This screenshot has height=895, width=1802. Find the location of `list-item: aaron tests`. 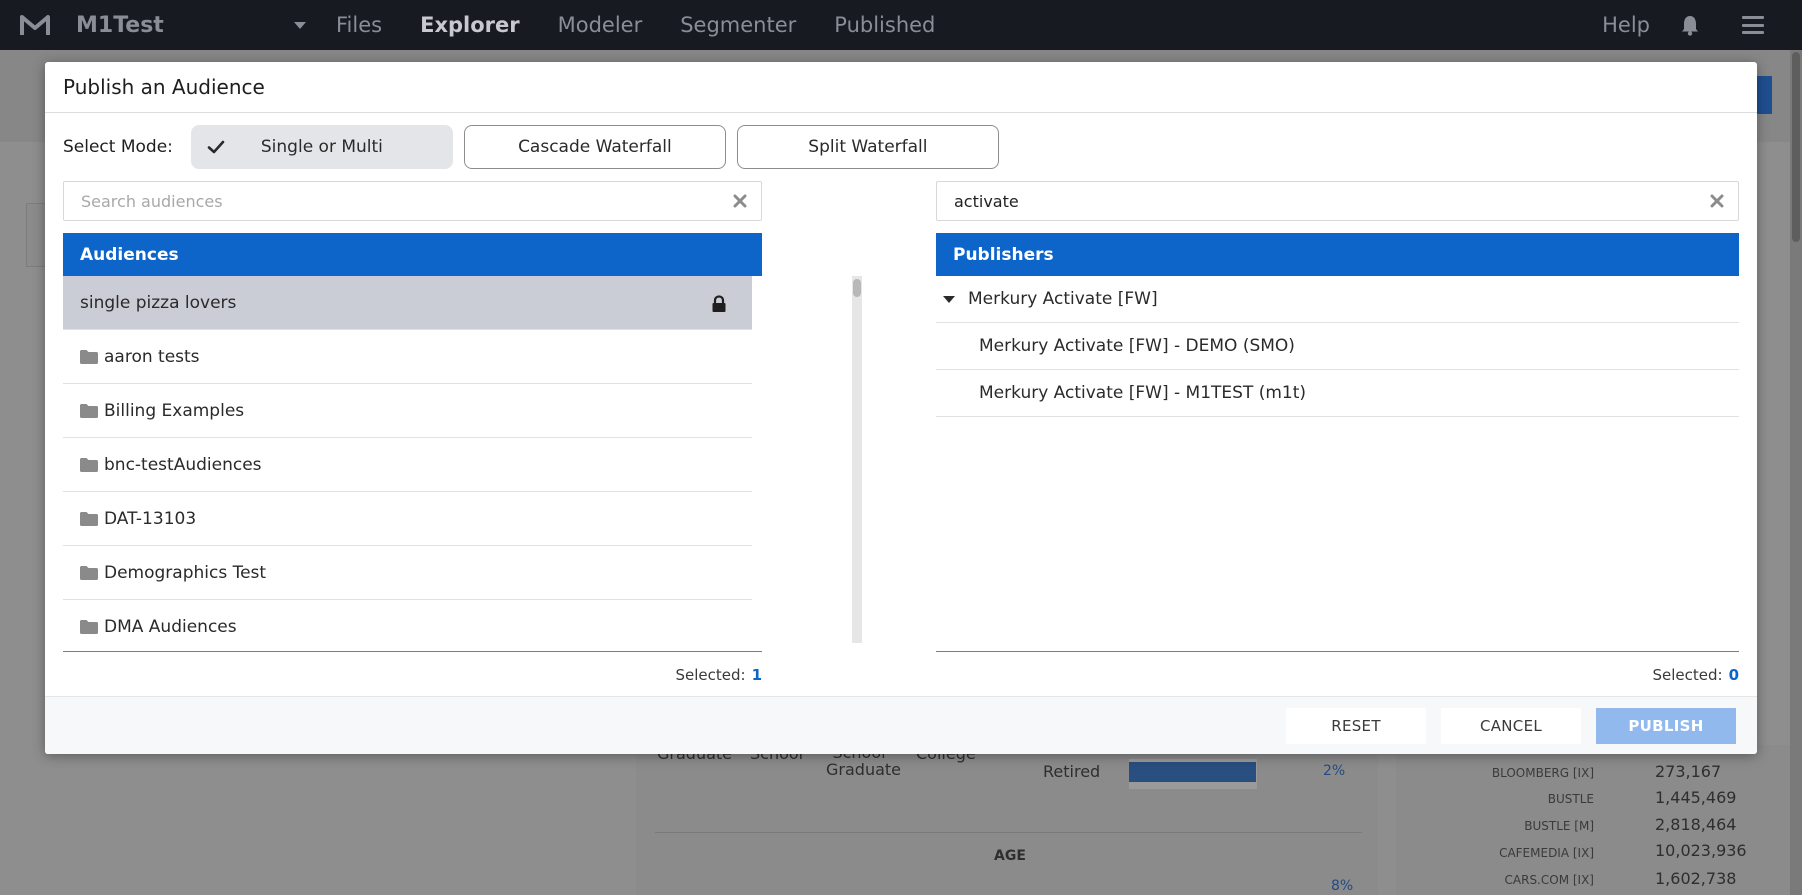

list-item: aaron tests is located at coordinates (407, 357).